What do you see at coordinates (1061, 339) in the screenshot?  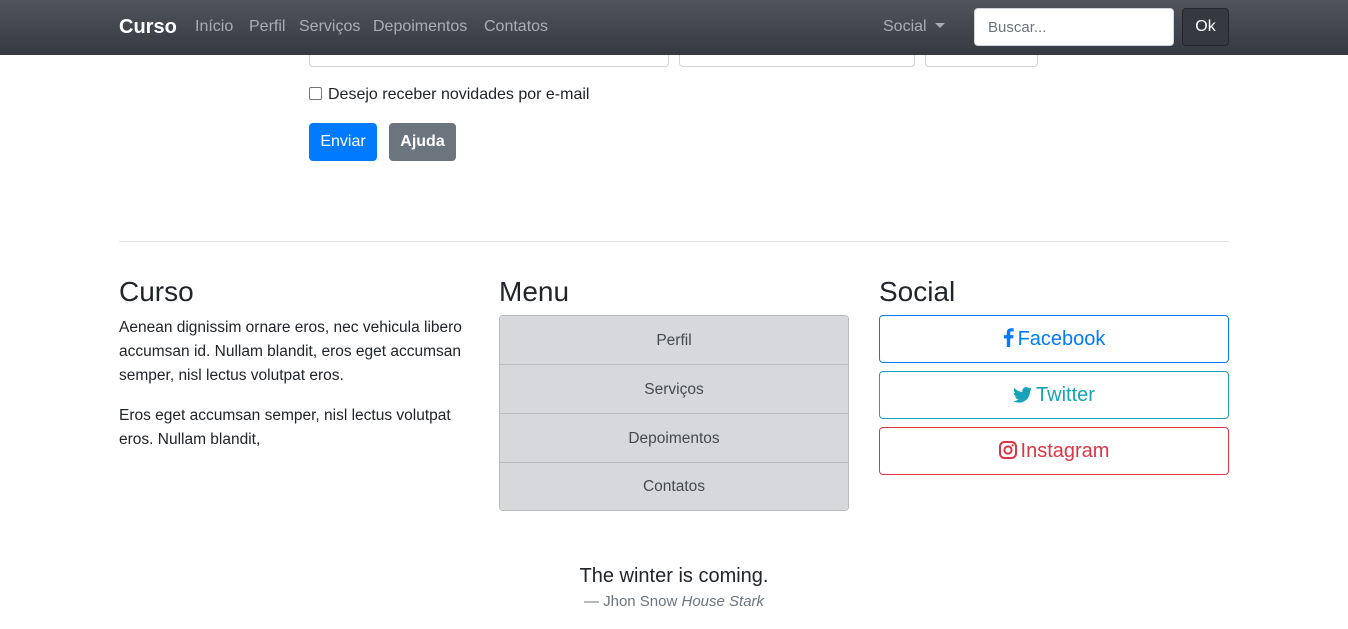 I see `facebook-label: Facebook` at bounding box center [1061, 339].